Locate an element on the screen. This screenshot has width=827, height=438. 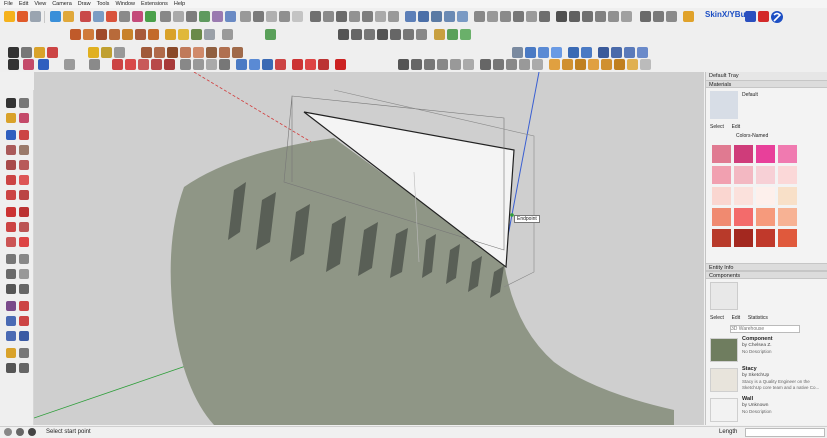
scenes-icon is located at coordinates (183, 34).